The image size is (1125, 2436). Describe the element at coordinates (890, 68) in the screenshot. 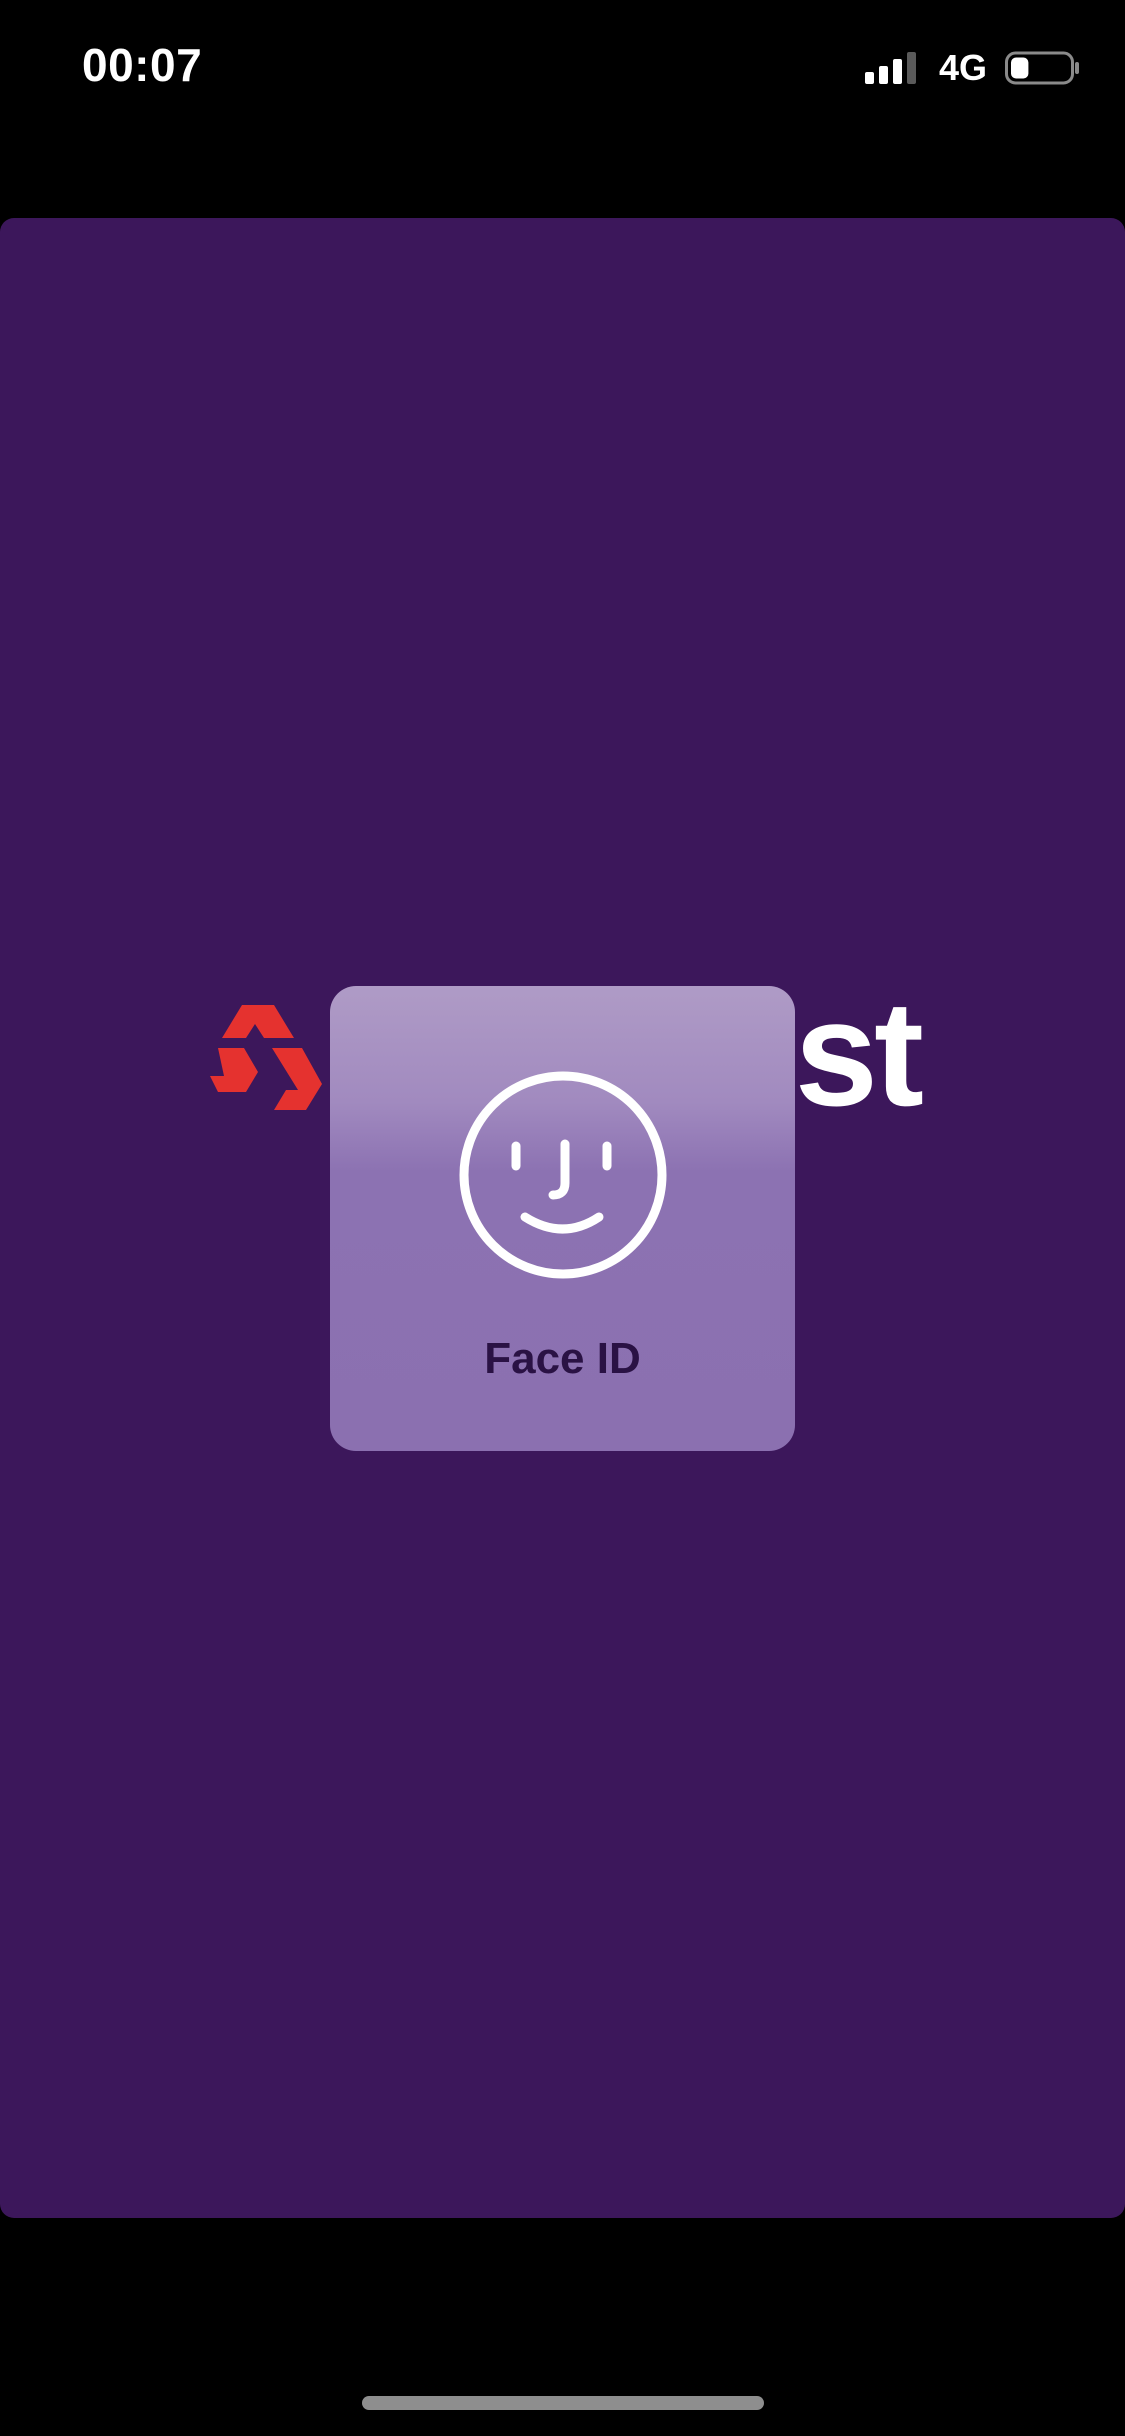

I see `cellular-signal-icon` at that location.